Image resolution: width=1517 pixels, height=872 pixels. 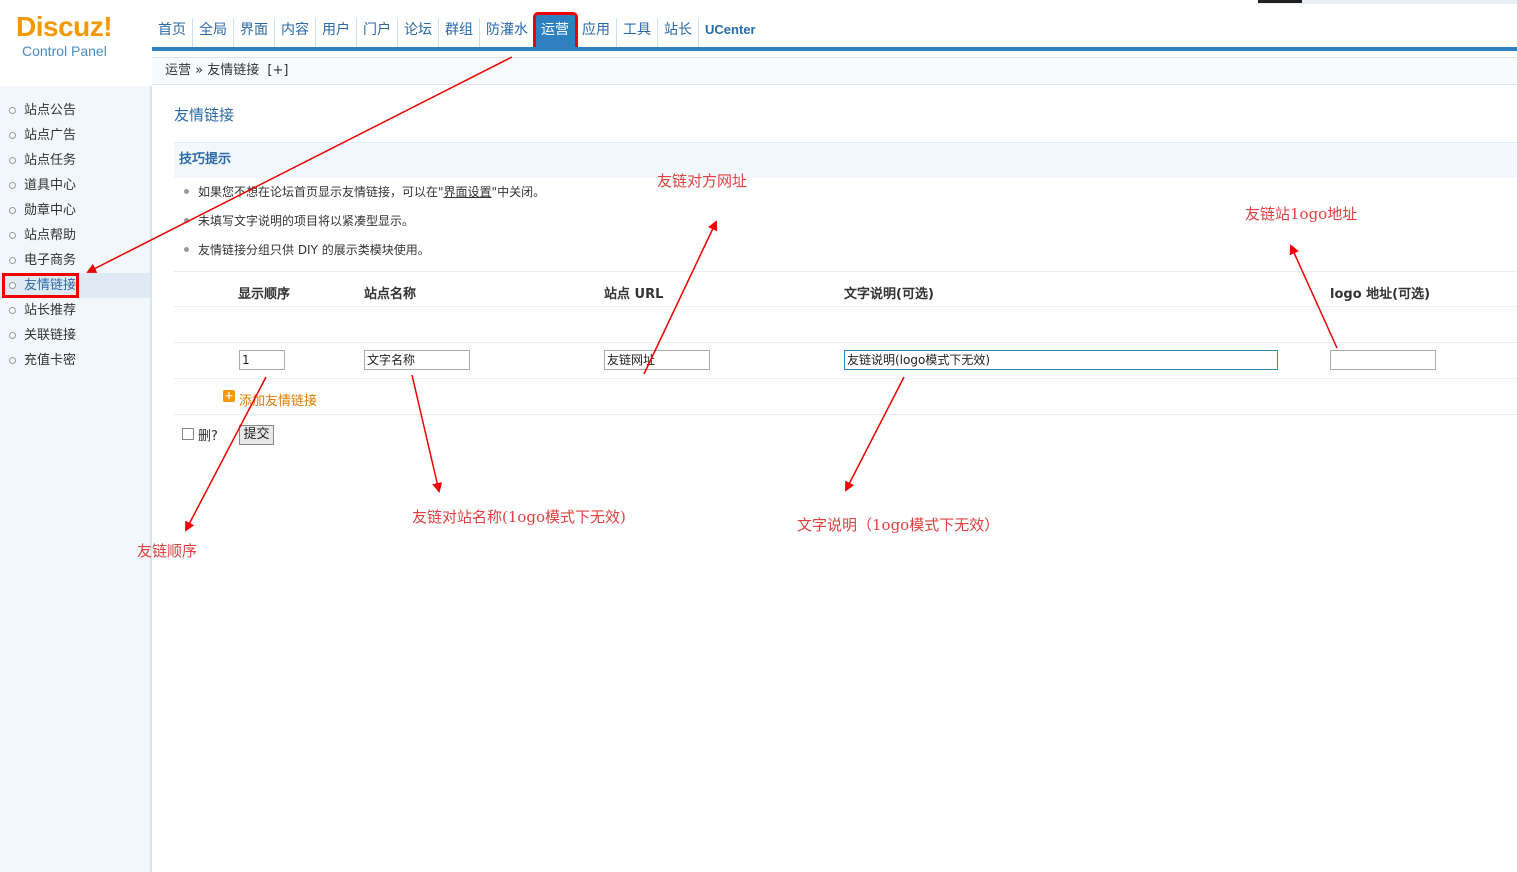 What do you see at coordinates (204, 115) in the screenshot?
I see `page-title: 友情链接` at bounding box center [204, 115].